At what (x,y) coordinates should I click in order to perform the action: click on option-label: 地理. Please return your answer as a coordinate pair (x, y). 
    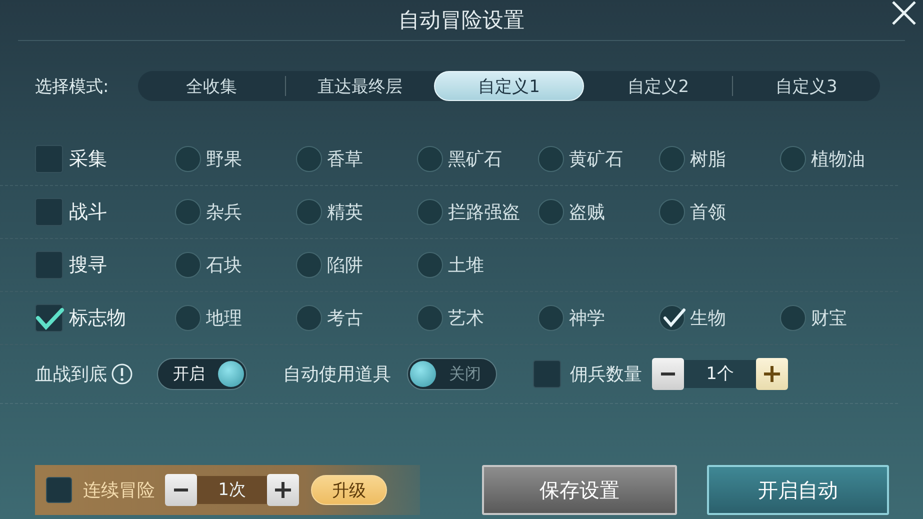
    Looking at the image, I should click on (224, 318).